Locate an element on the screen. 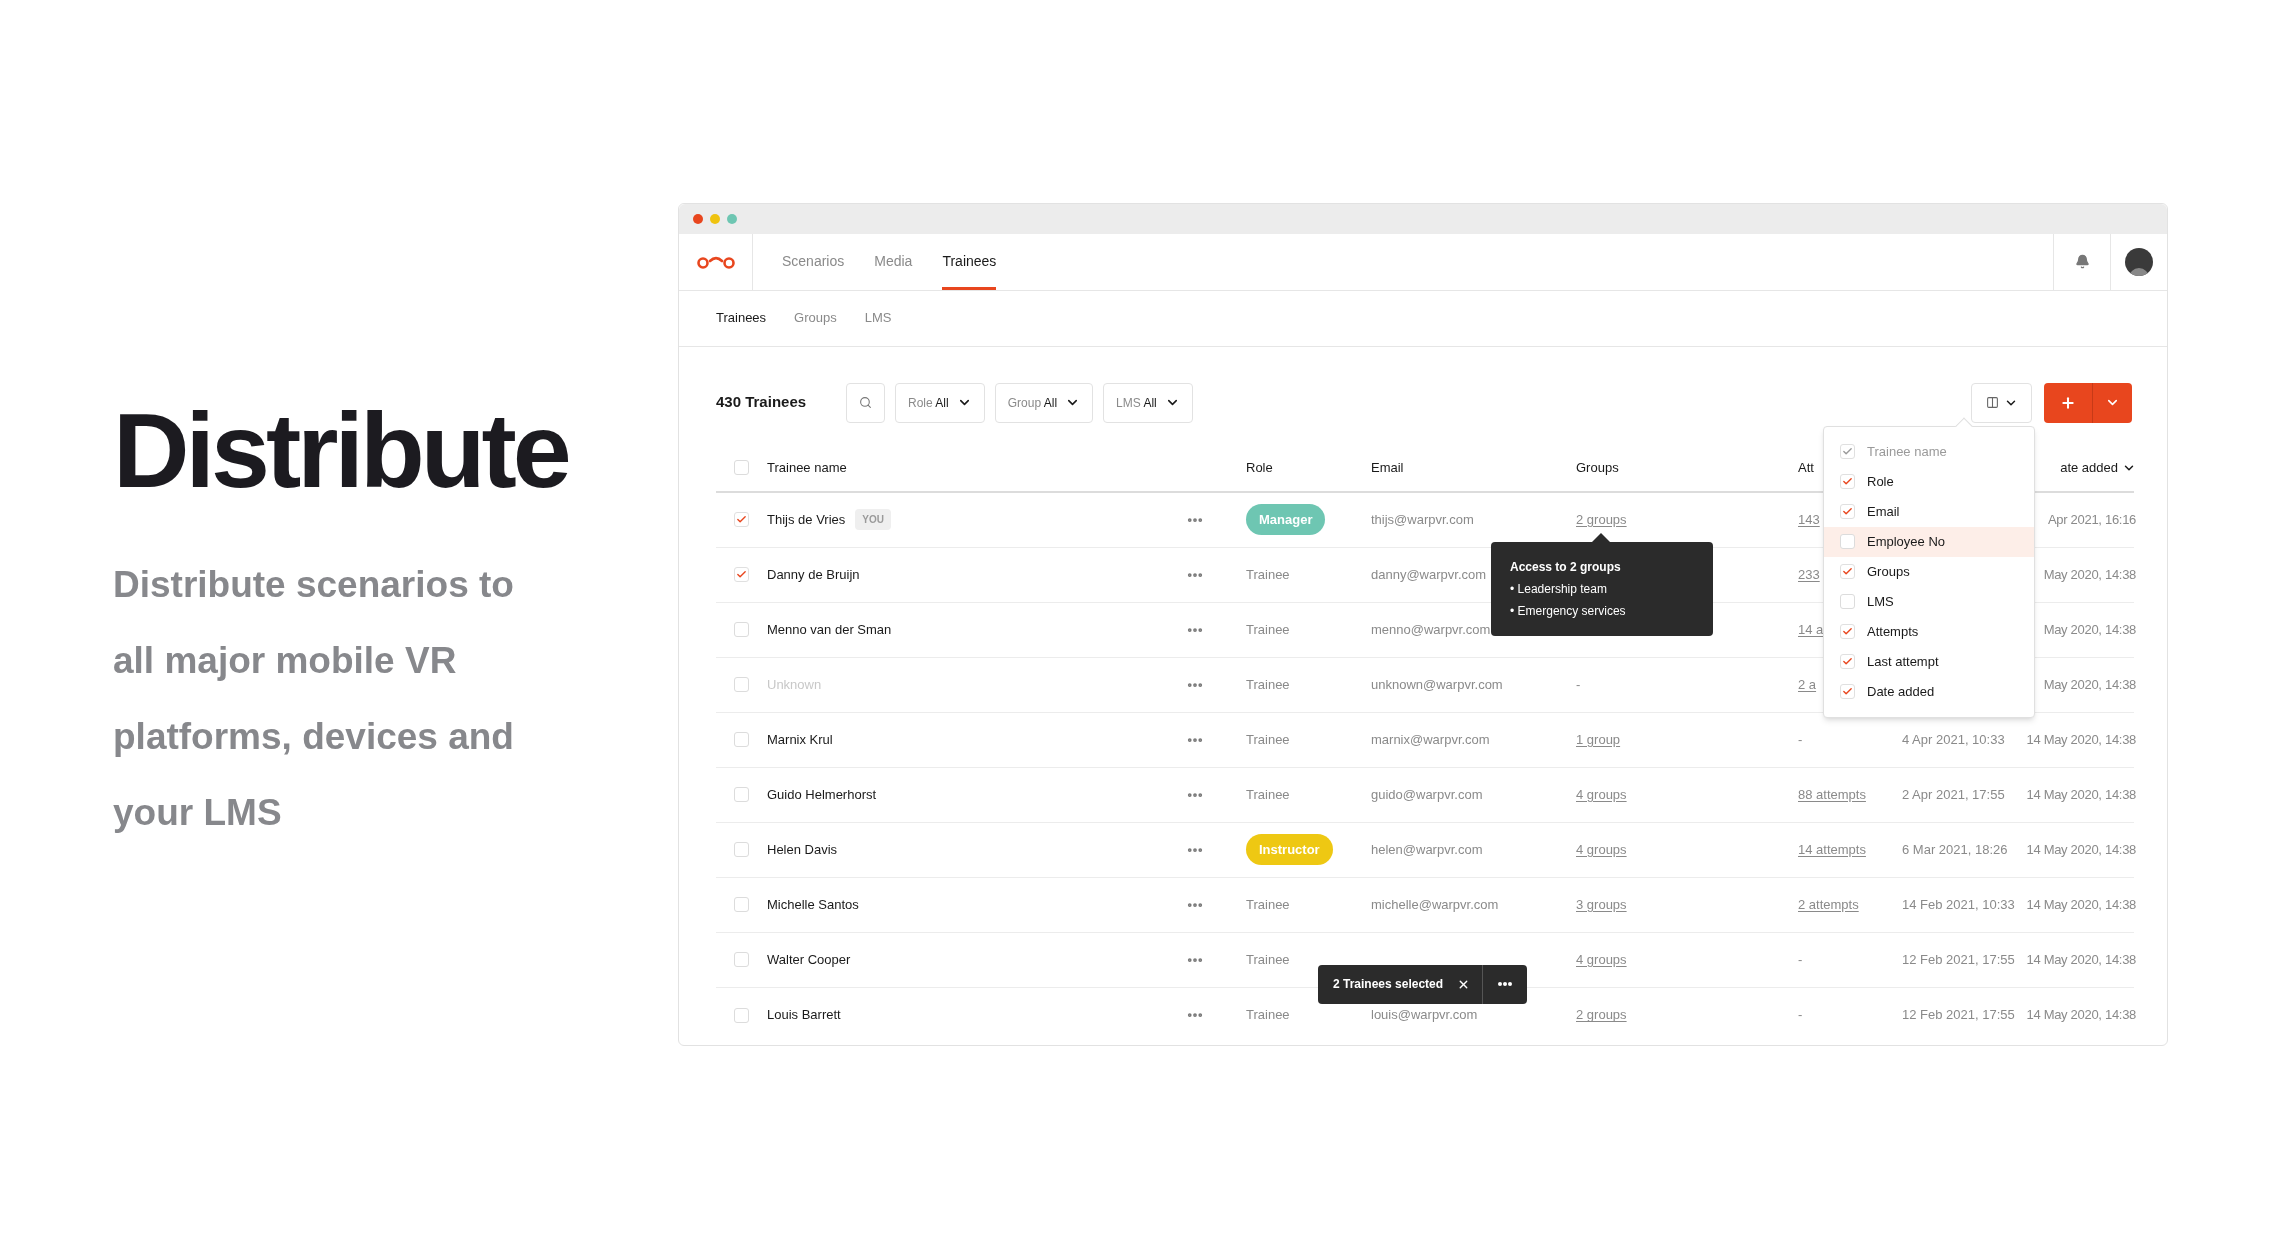 The image size is (2286, 1248). column-menu-label: Trainee name is located at coordinates (1907, 451).